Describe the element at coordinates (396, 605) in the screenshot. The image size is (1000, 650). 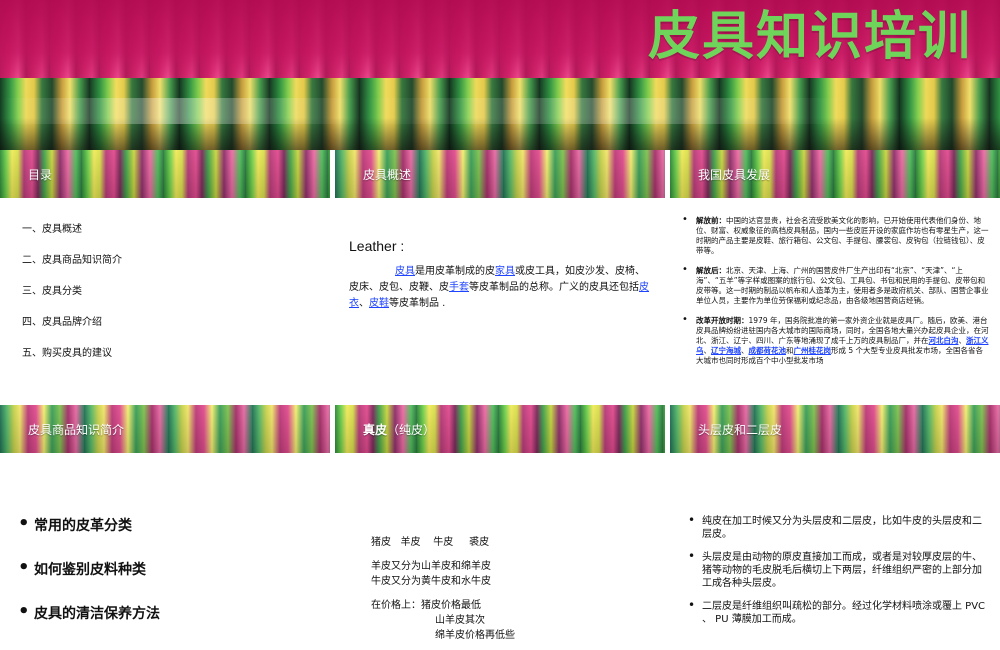
I see `price-label: 在价格上：` at that location.